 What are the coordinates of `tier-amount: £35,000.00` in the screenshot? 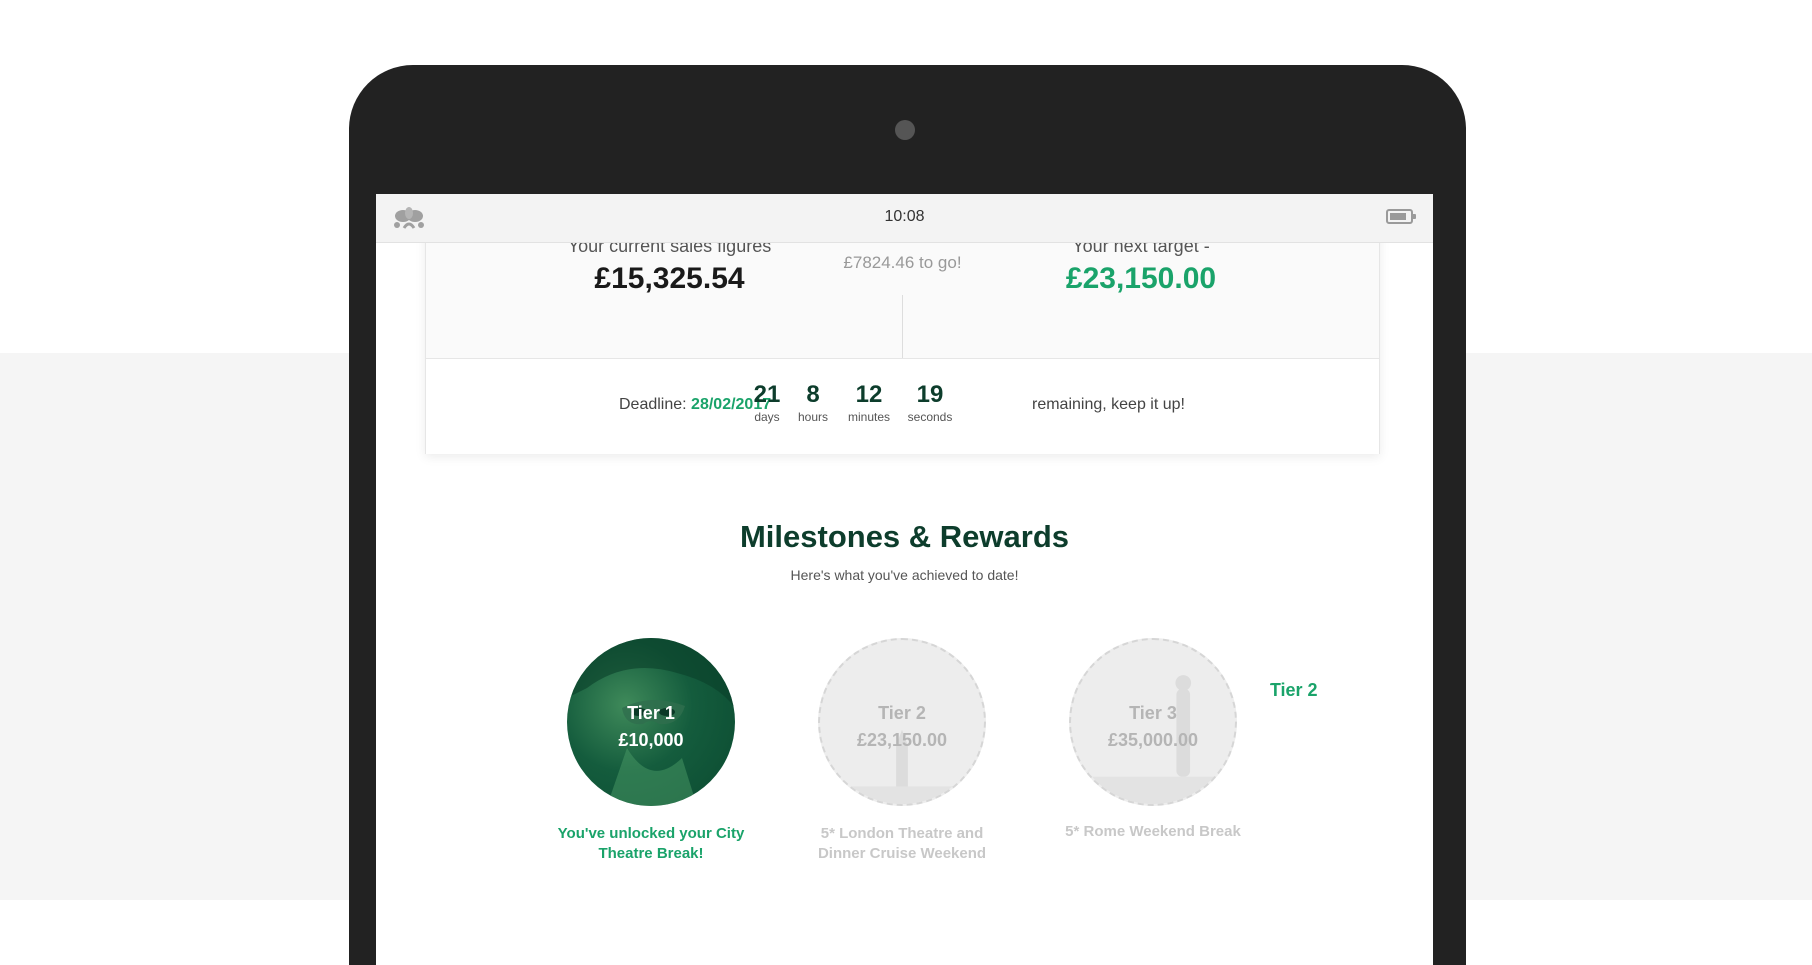 It's located at (1153, 740).